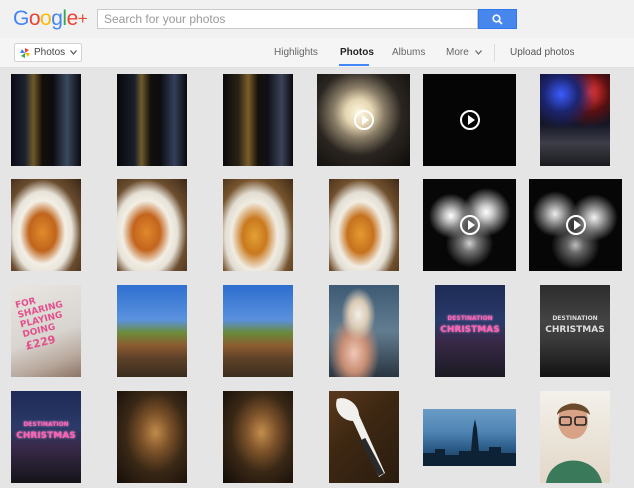  I want to click on upload-photos-link: Upload photos, so click(542, 52).